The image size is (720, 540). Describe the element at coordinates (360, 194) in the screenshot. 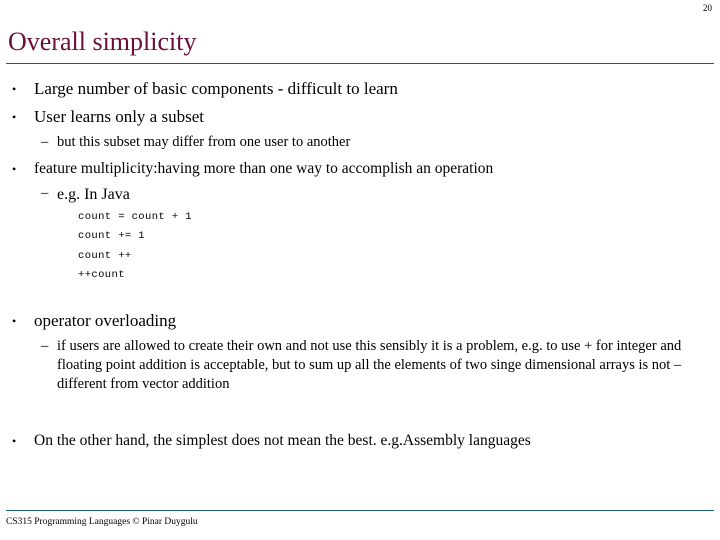

I see `sub-bullet-item-eg-in-java: – e.g. In Java` at that location.